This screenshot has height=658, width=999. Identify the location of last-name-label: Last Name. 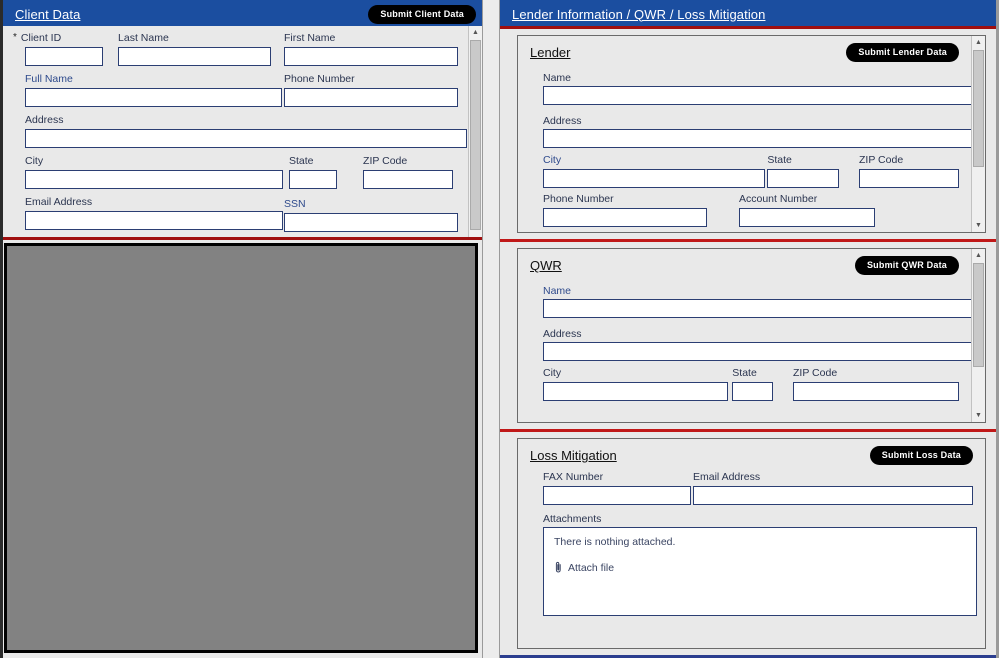
(143, 38).